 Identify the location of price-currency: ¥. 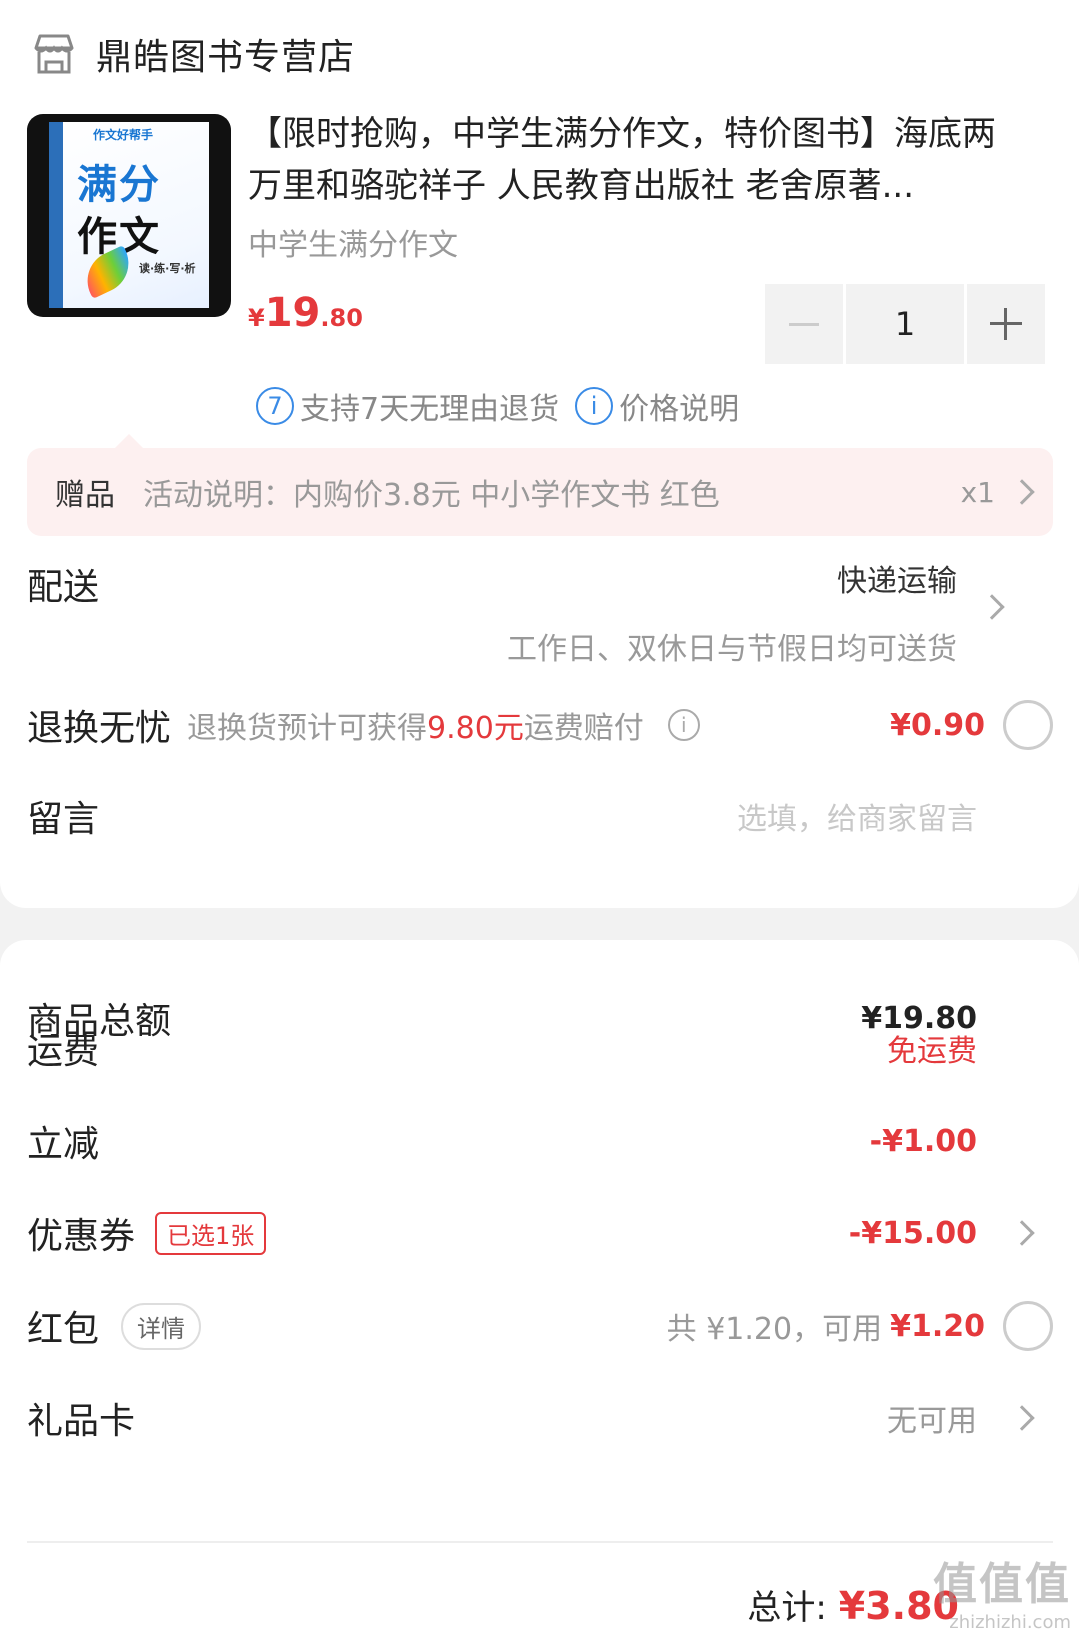
(256, 318).